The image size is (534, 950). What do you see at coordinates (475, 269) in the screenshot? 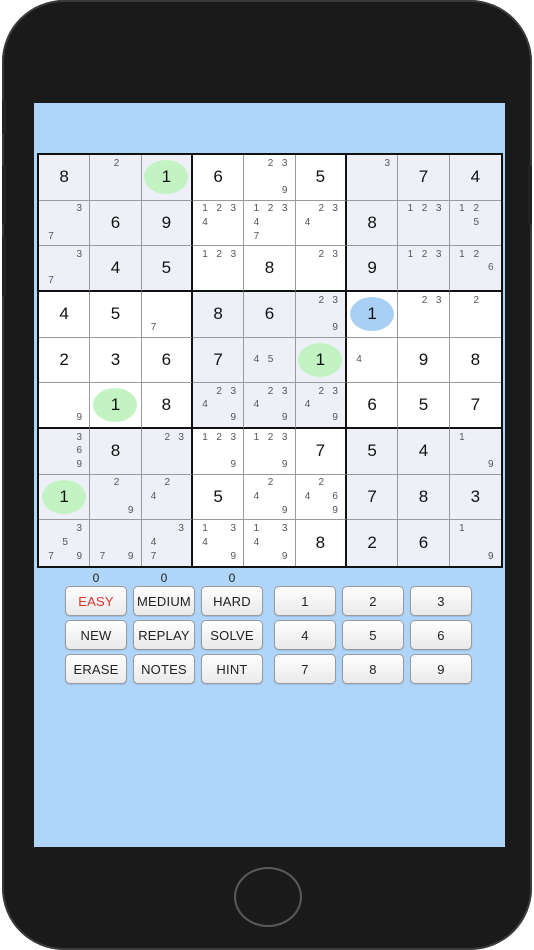
I see `sudoku-cell: 126` at bounding box center [475, 269].